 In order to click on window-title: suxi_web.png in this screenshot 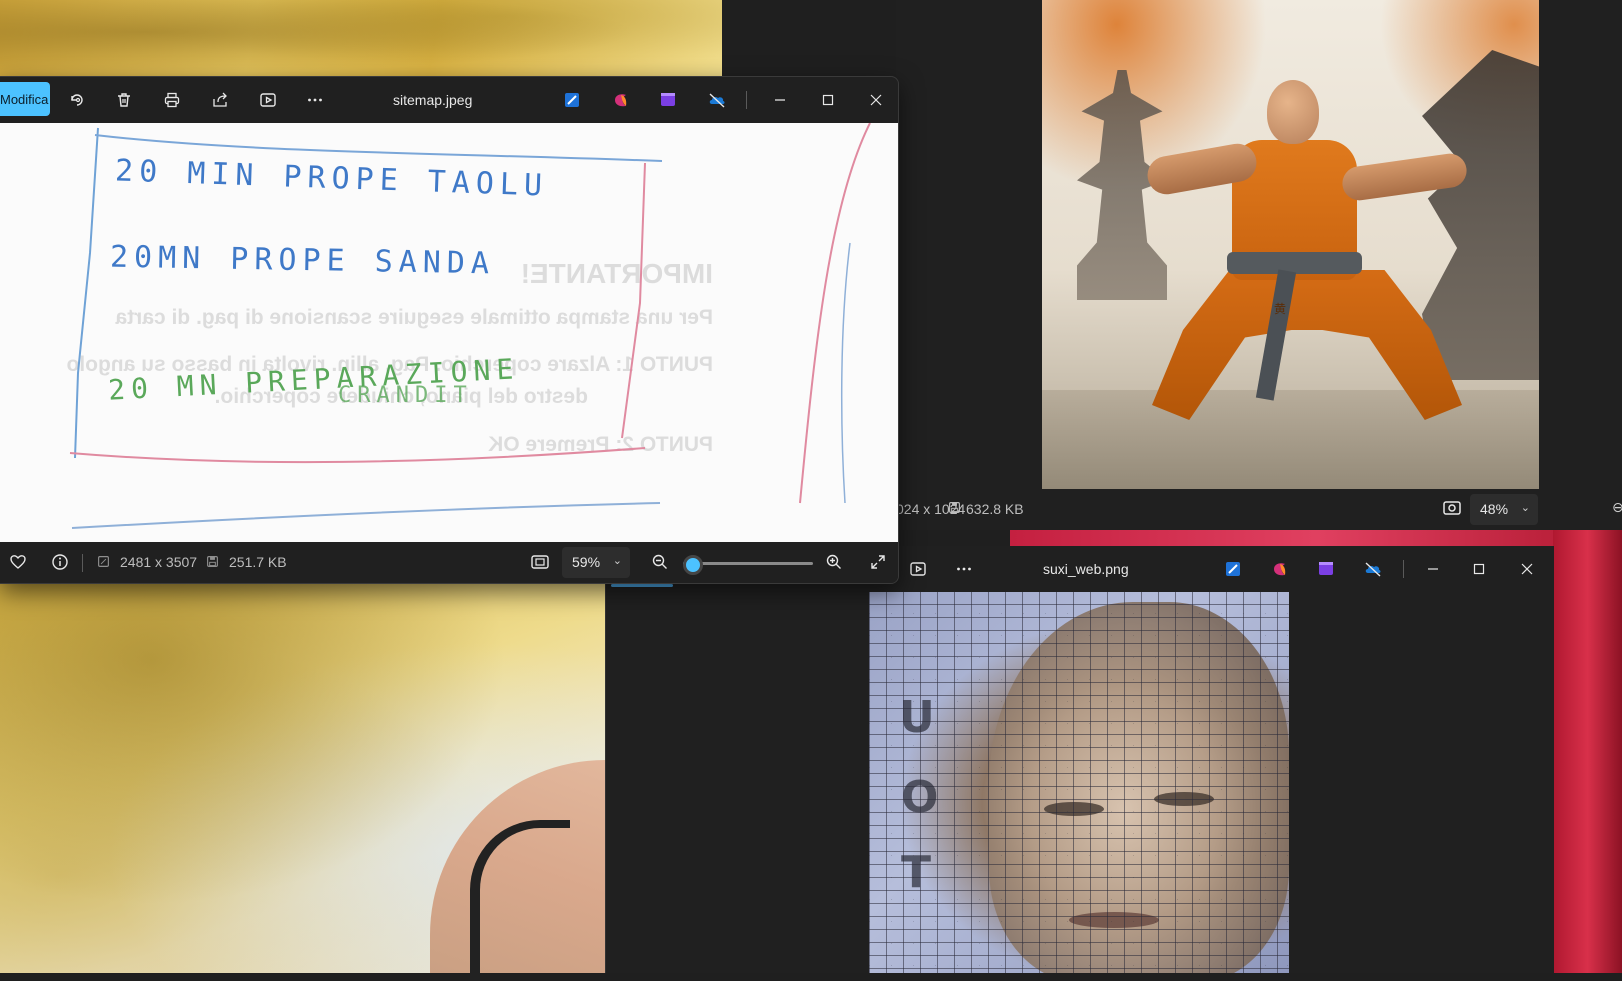, I will do `click(1086, 569)`.